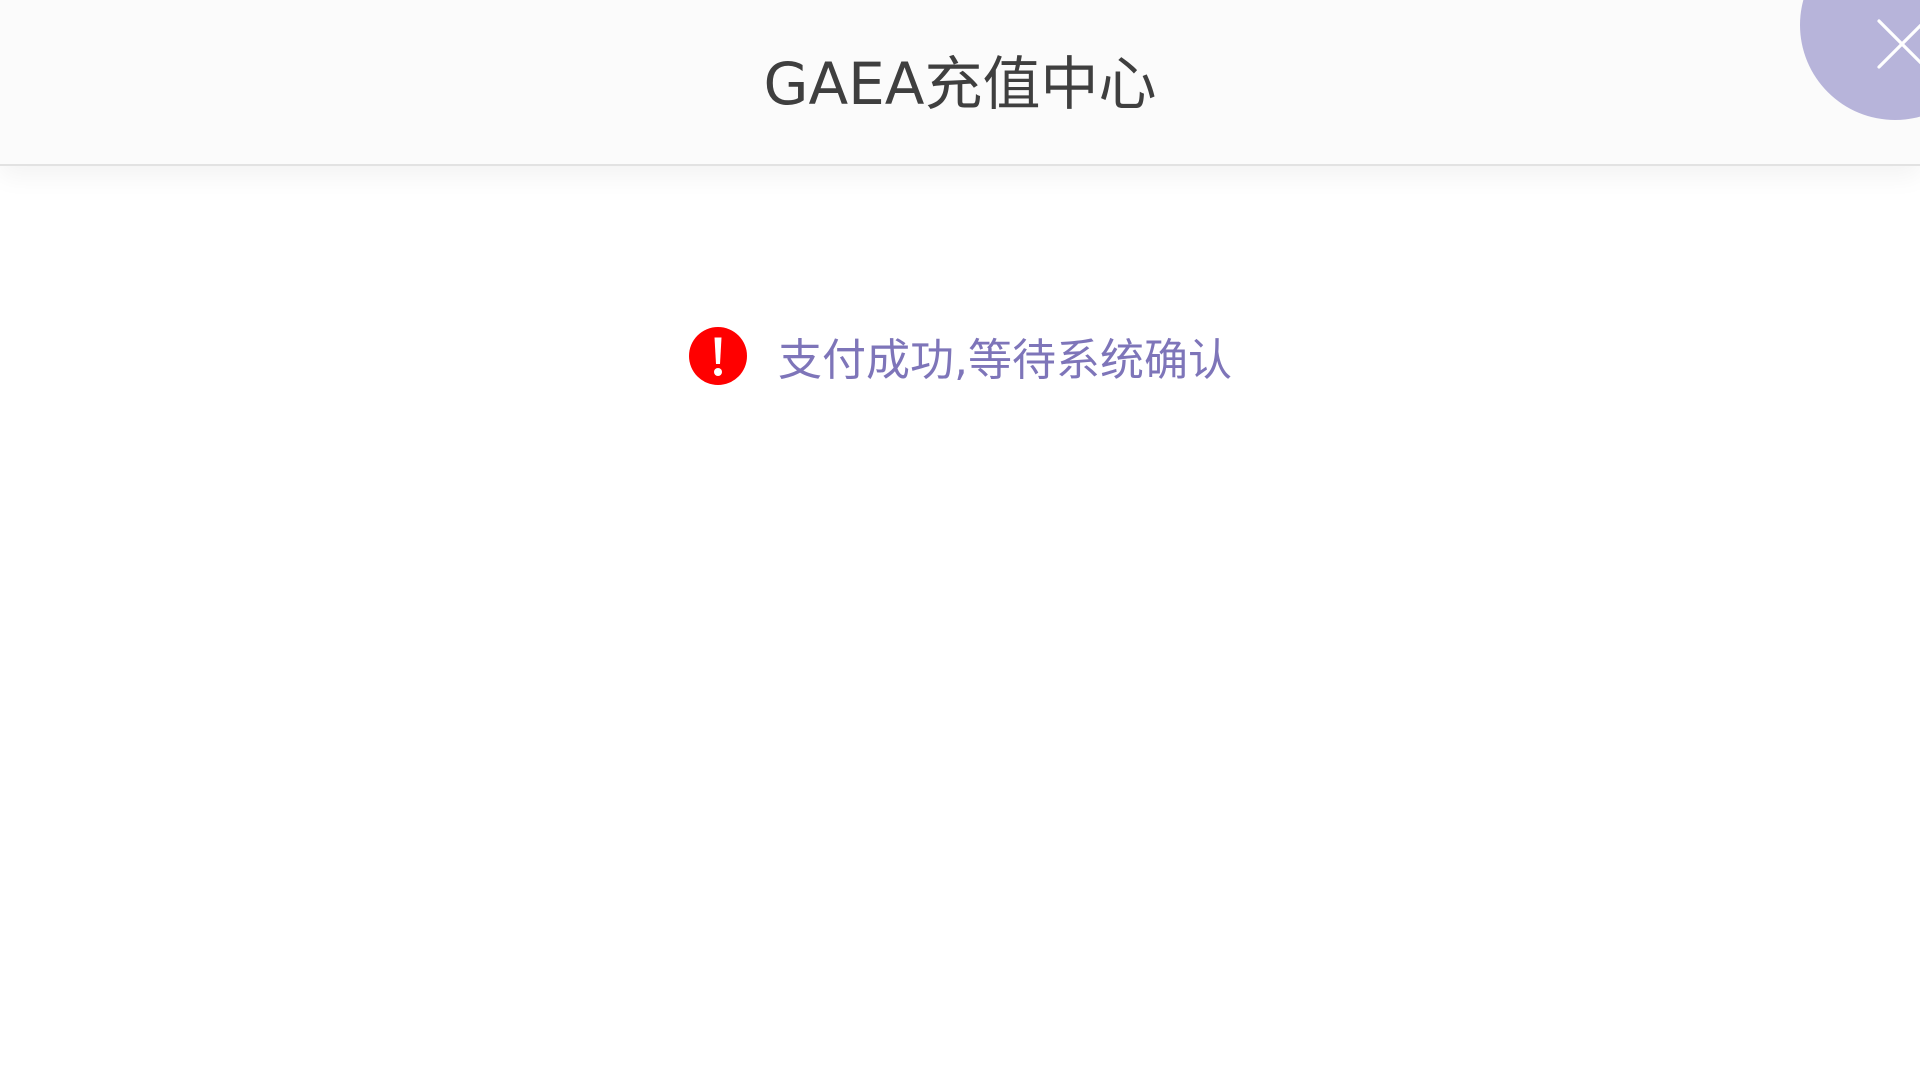 The image size is (1920, 1080). Describe the element at coordinates (718, 356) in the screenshot. I see `exclamation-circle-icon` at that location.